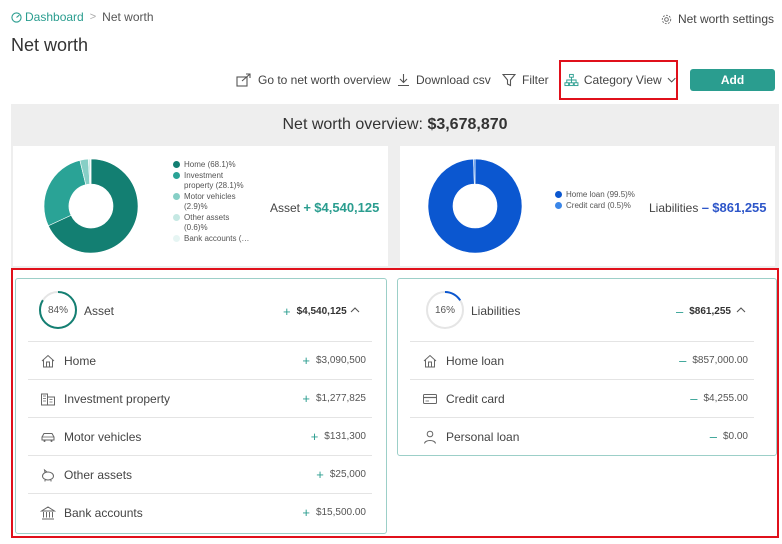 The height and width of the screenshot is (544, 782). Describe the element at coordinates (430, 399) in the screenshot. I see `credit-card-icon` at that location.